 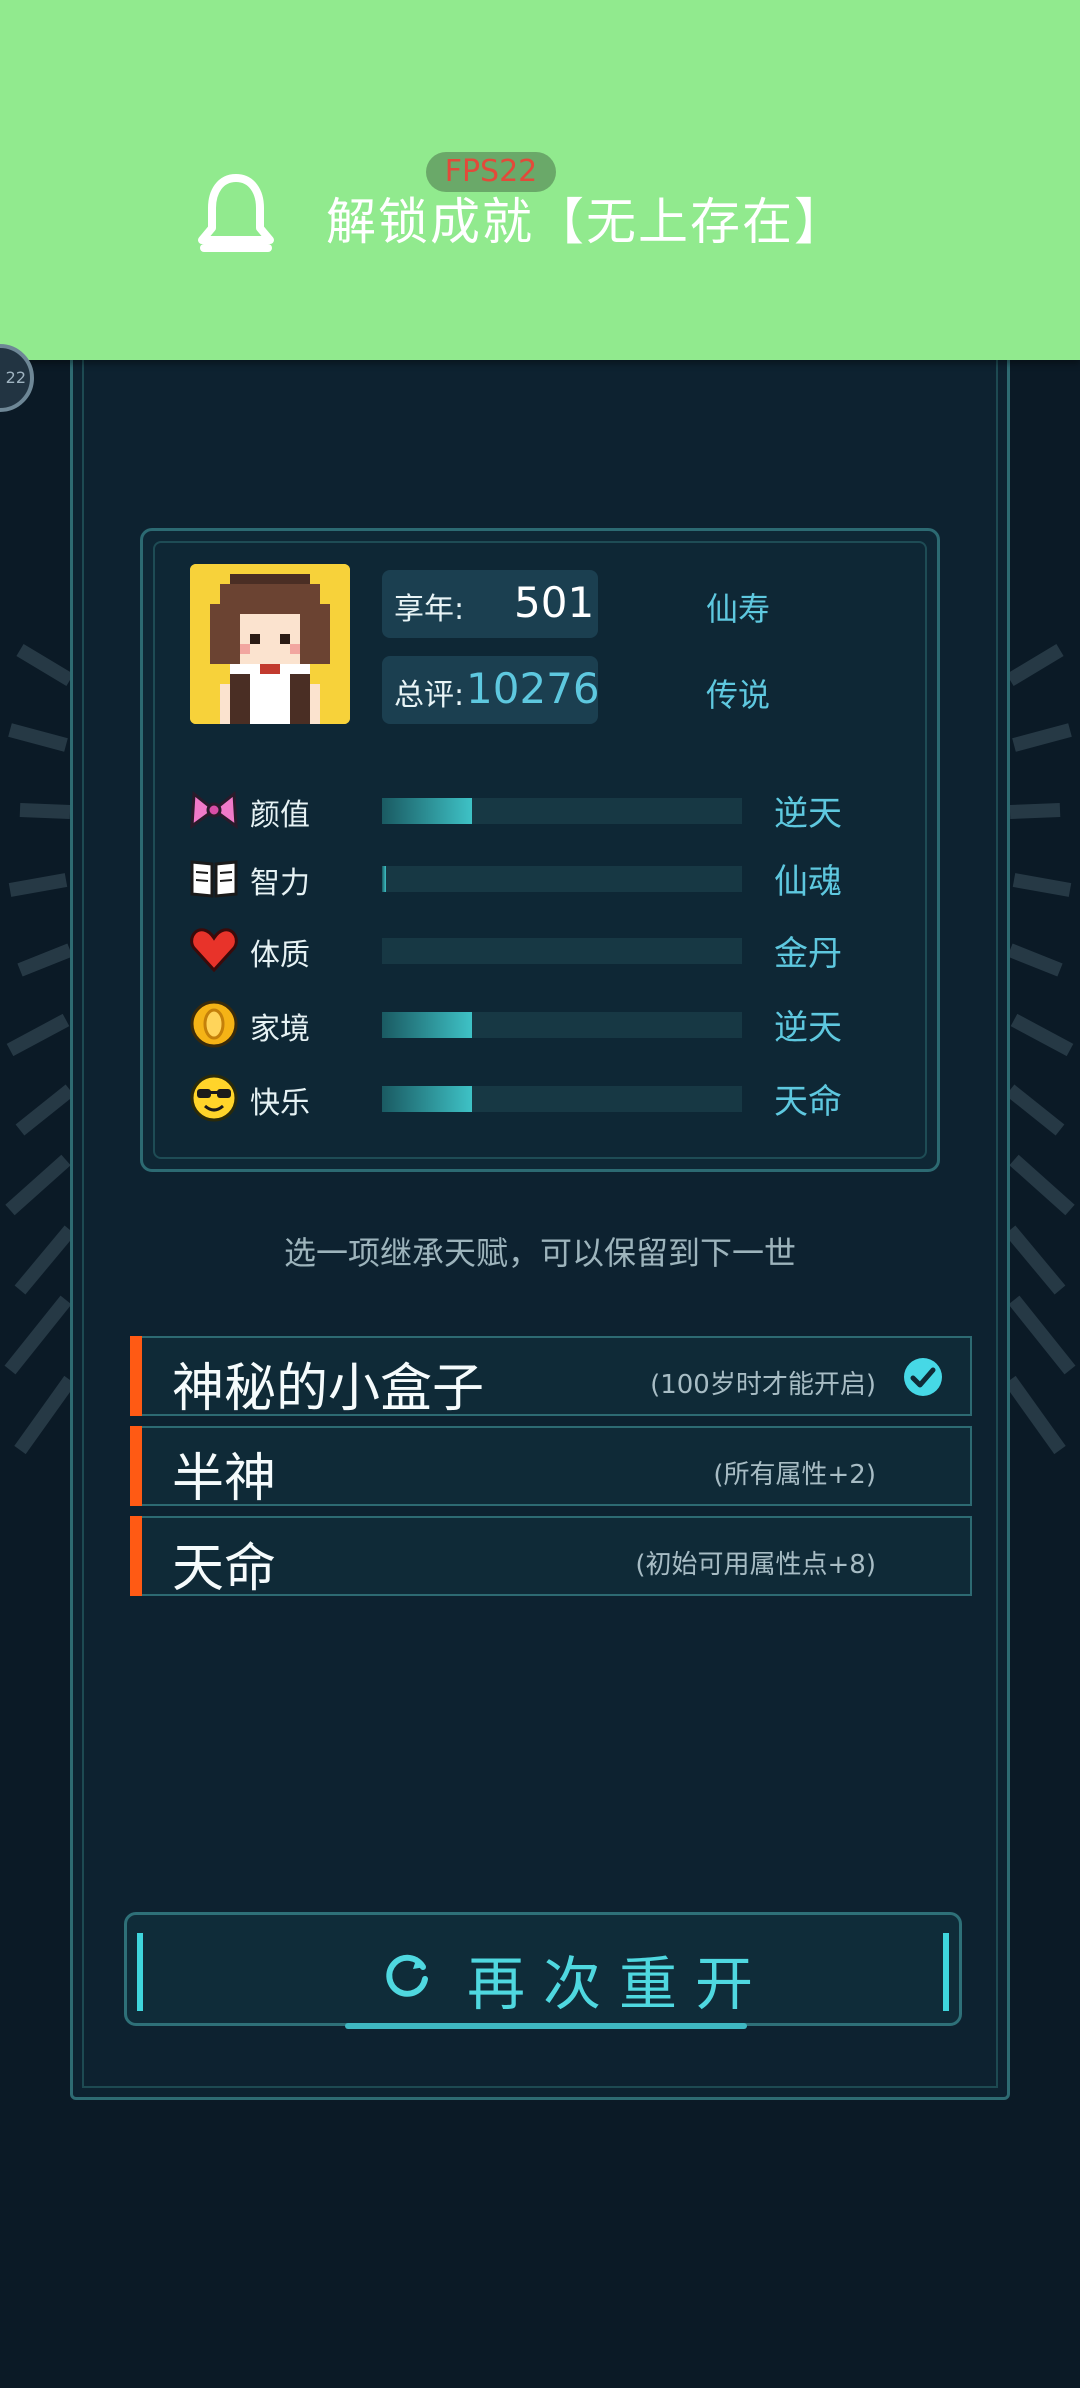 What do you see at coordinates (808, 882) in the screenshot?
I see `attribute-rank: 仙魂` at bounding box center [808, 882].